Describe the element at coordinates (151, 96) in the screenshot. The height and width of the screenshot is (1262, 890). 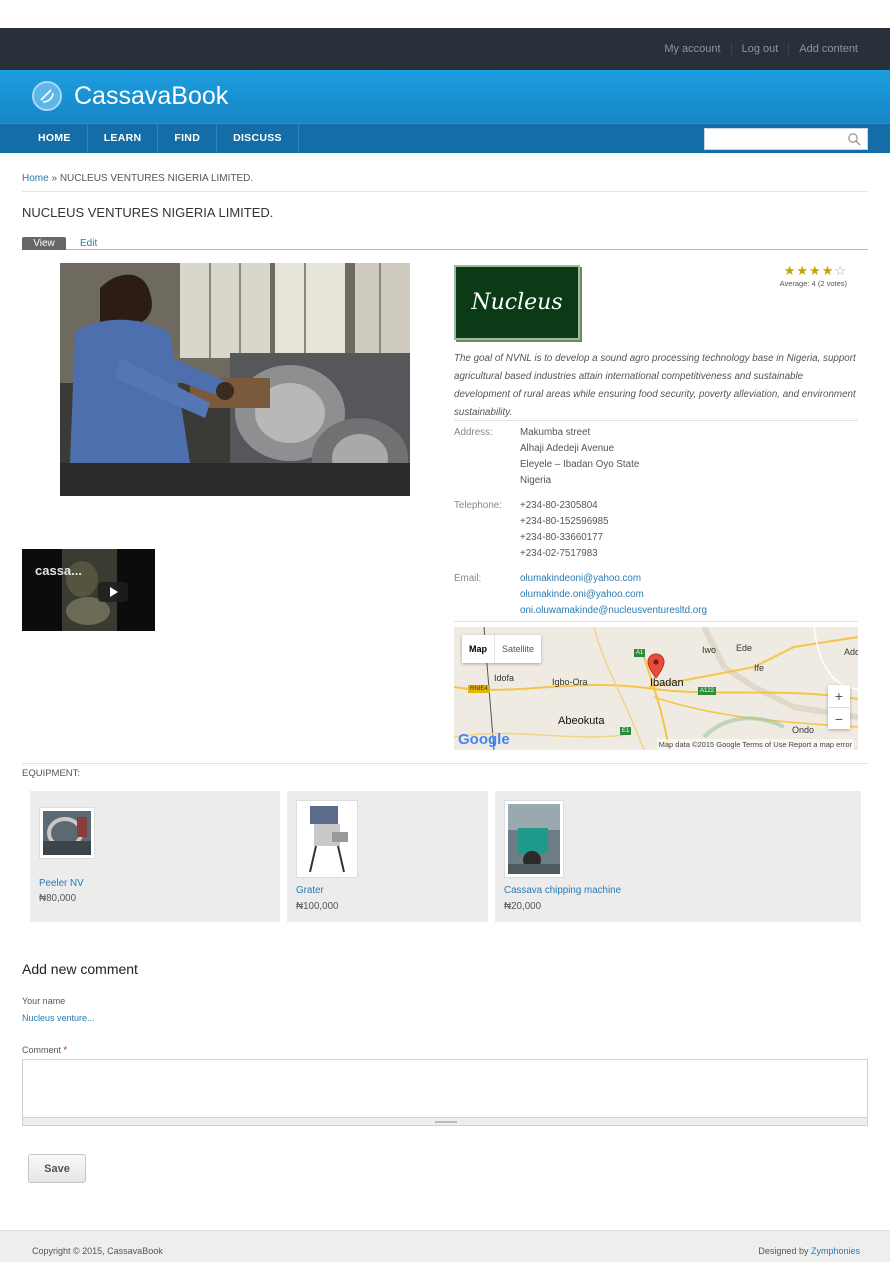
I see `site-name: CassavaBook` at that location.